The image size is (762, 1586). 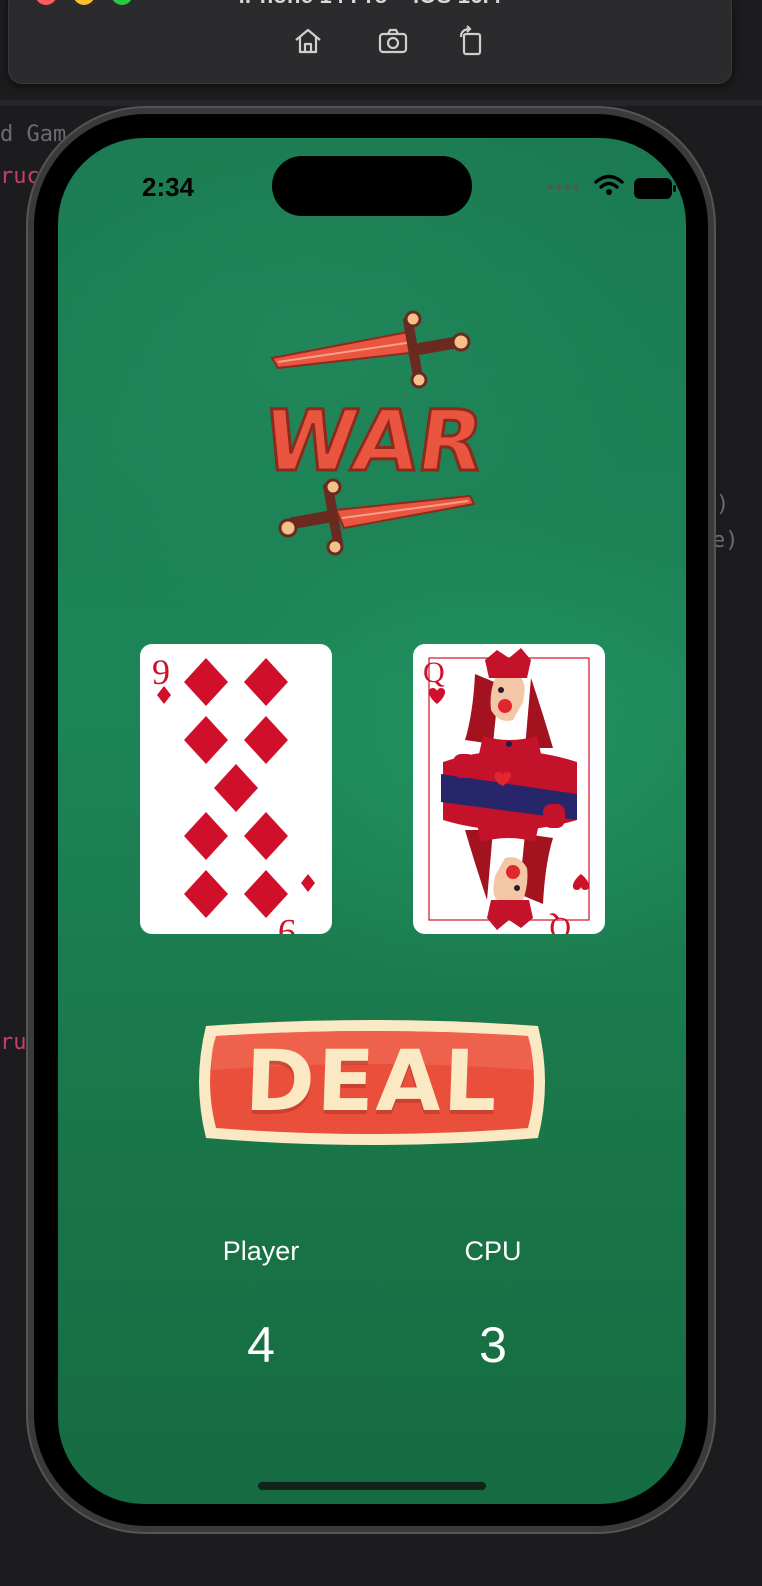 I want to click on player-label: Player, so click(x=261, y=1251).